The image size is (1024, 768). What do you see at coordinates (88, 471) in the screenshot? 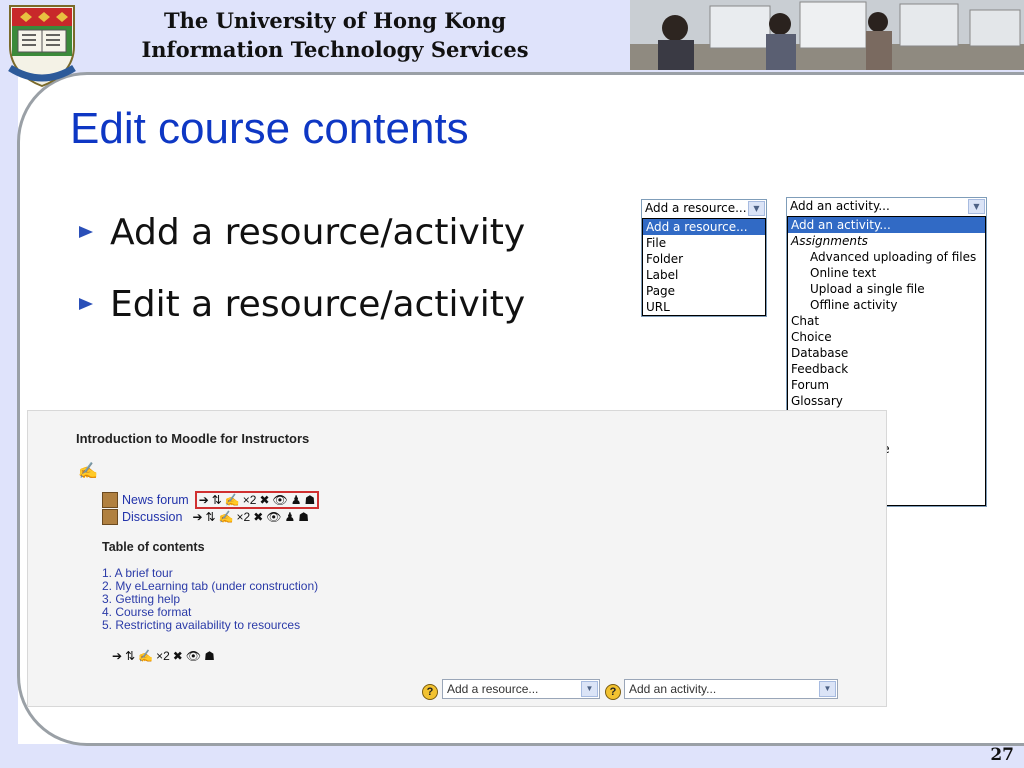
I see `edit-pen-icon: ✍` at bounding box center [88, 471].